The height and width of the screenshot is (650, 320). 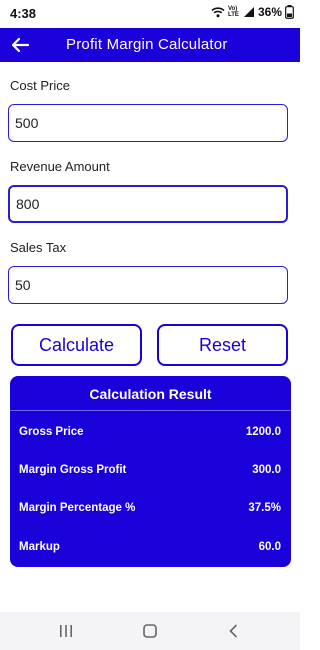 I want to click on revenue-amount-input, so click(x=148, y=204).